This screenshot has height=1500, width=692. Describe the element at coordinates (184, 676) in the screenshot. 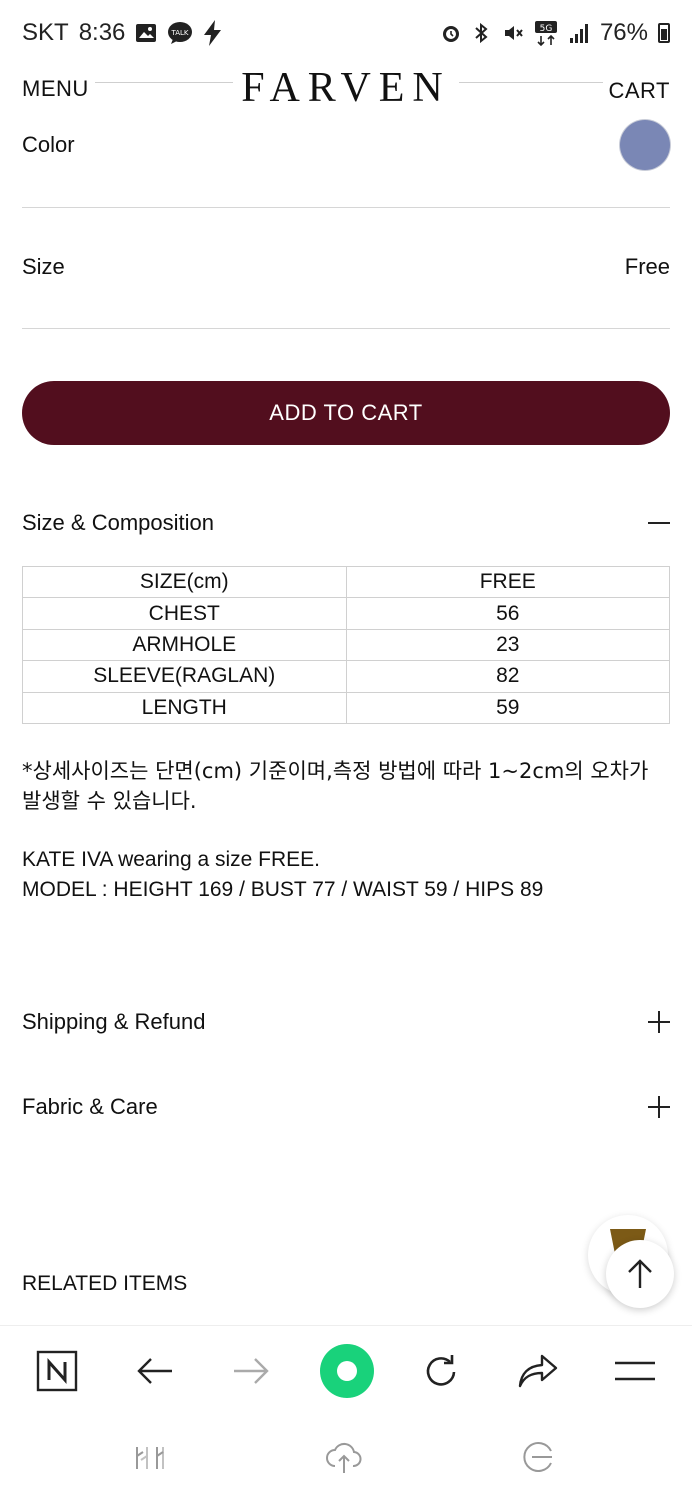

I see `table-cell: SLEEVE(RAGLAN)` at that location.